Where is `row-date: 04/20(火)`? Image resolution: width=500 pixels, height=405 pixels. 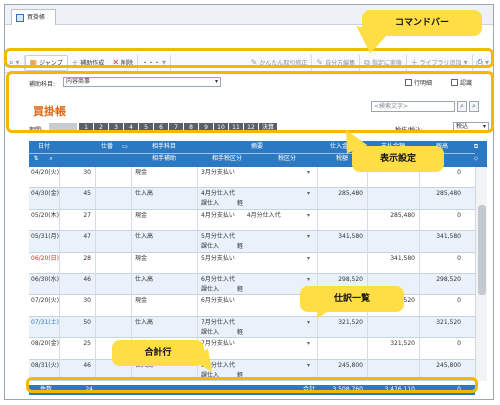 row-date: 04/20(火) is located at coordinates (45, 172).